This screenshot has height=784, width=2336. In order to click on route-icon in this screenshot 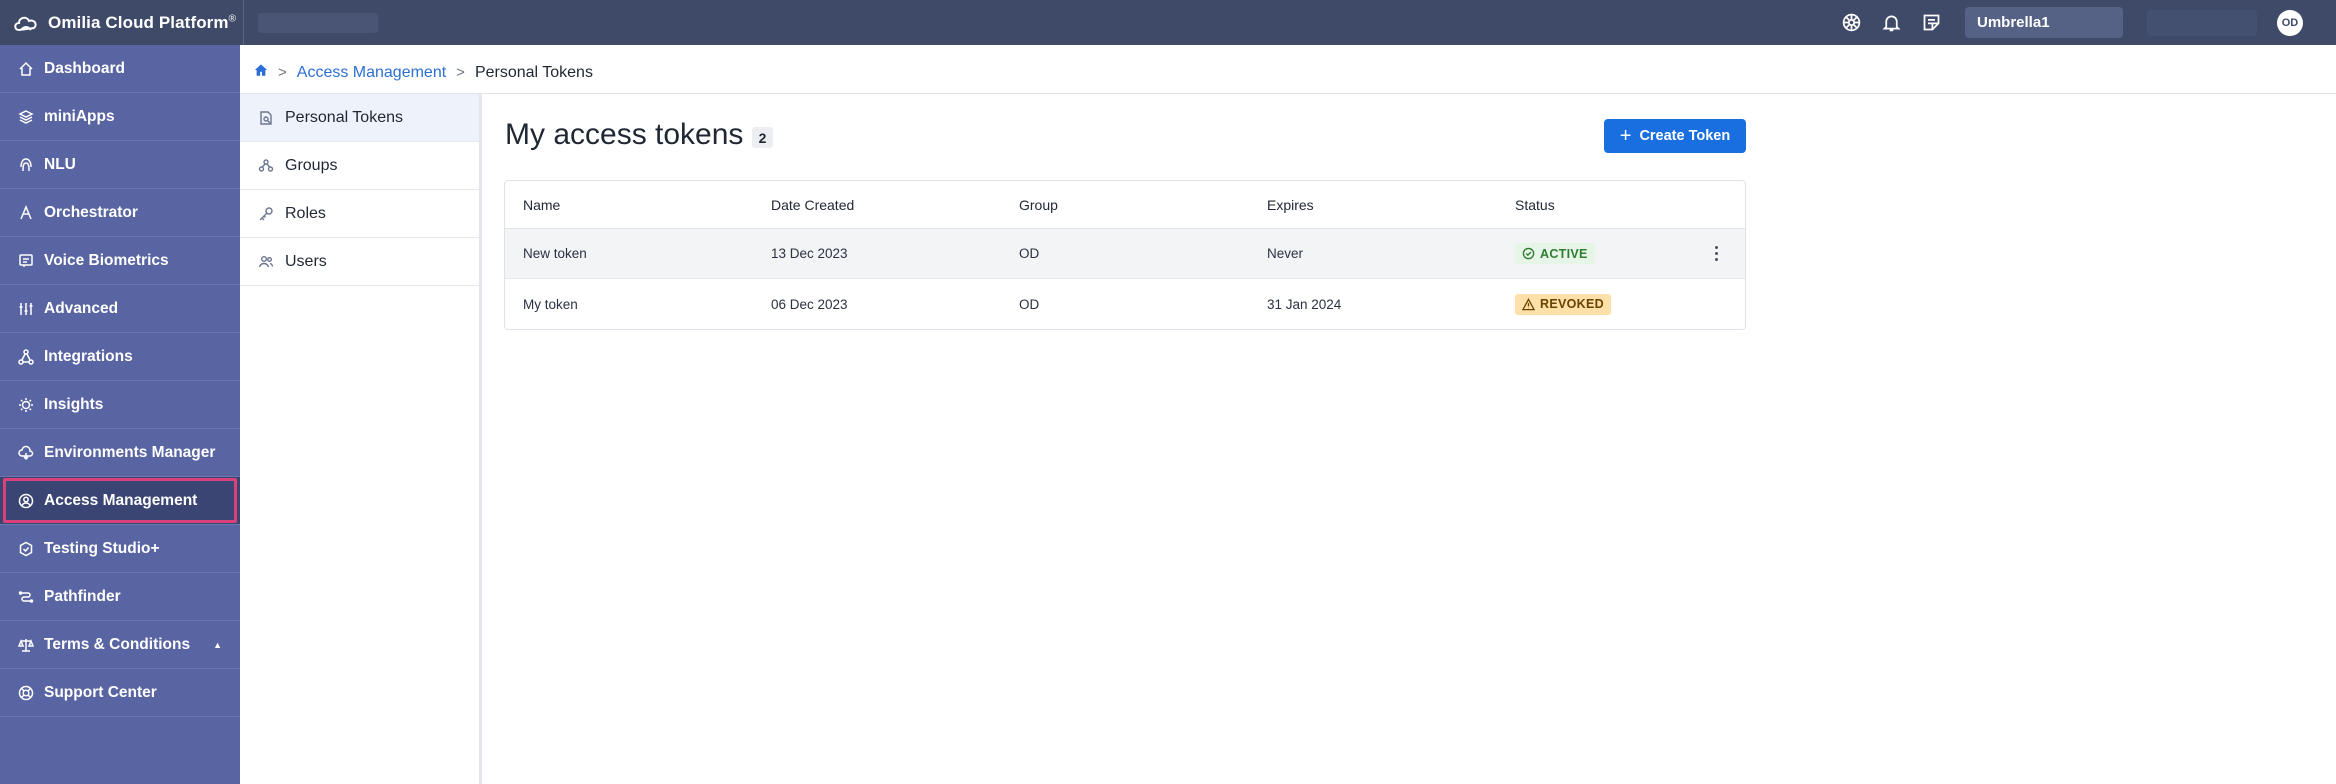, I will do `click(26, 597)`.